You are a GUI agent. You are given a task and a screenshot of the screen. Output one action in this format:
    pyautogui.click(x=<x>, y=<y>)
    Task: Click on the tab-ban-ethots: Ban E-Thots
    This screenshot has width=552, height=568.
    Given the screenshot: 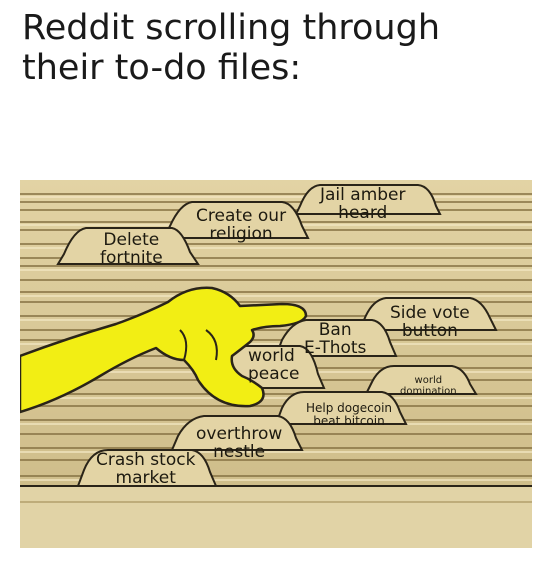 What is the action you would take?
    pyautogui.click(x=335, y=339)
    